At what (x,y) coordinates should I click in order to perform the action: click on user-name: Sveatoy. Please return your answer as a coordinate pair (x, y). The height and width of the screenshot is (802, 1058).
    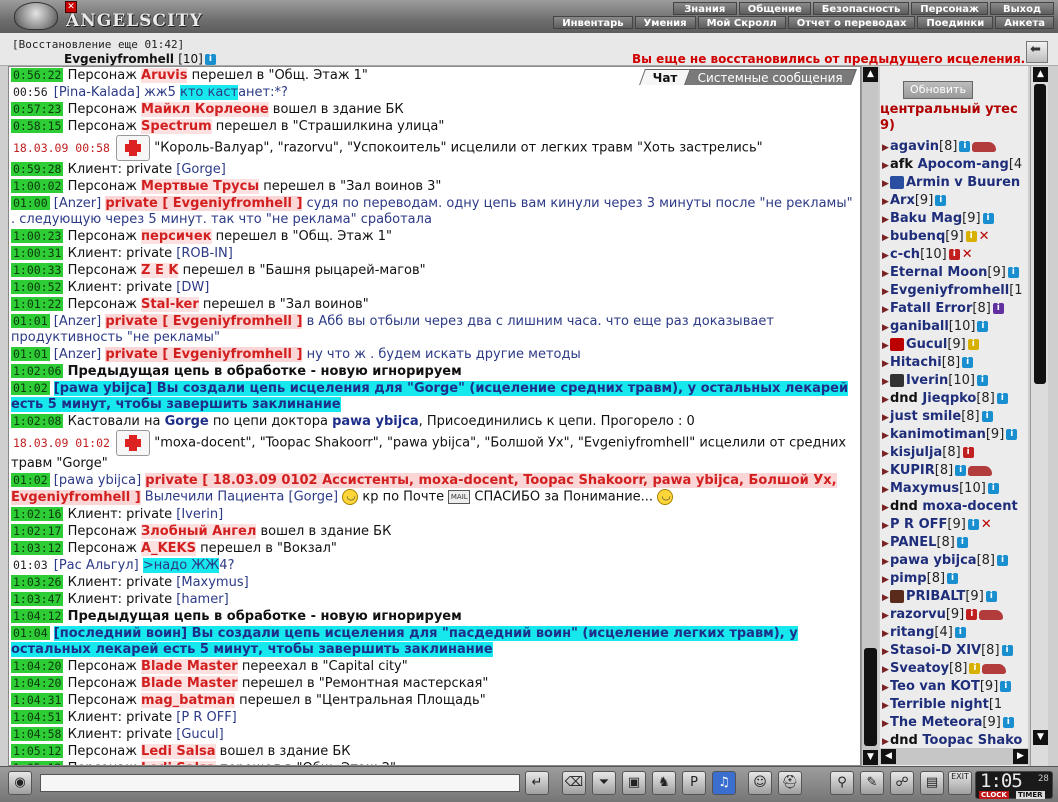
    Looking at the image, I should click on (919, 668).